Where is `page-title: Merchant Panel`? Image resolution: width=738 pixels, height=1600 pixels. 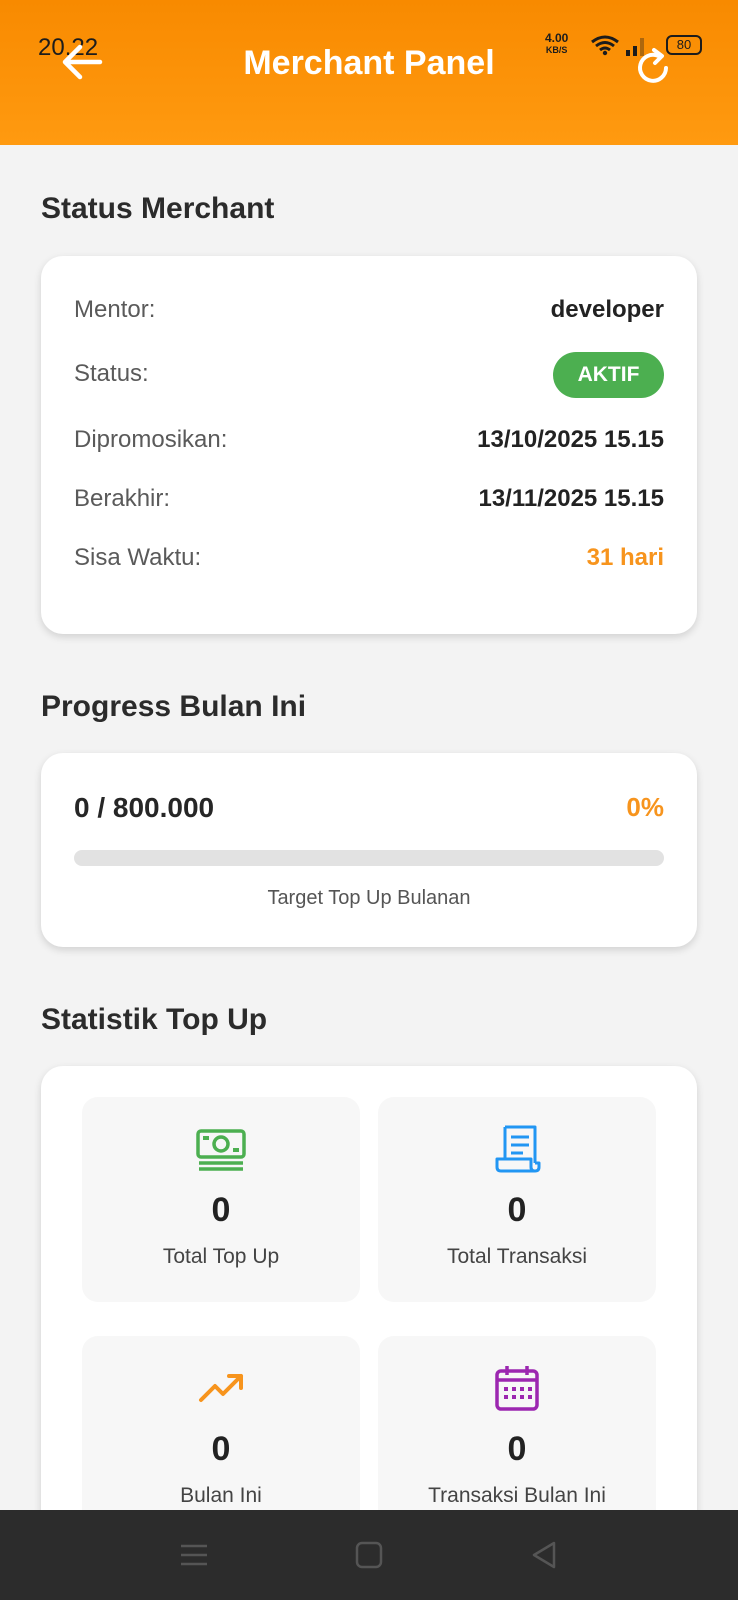
page-title: Merchant Panel is located at coordinates (369, 63).